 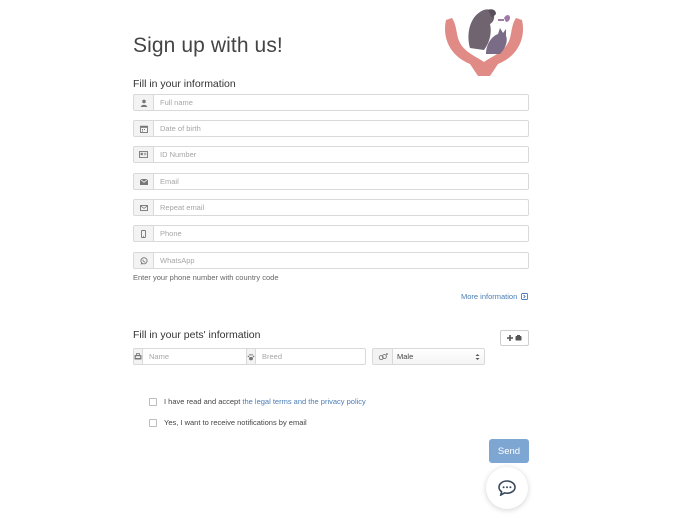 I want to click on terms-consent-prefix: I have read and accept, so click(x=203, y=401).